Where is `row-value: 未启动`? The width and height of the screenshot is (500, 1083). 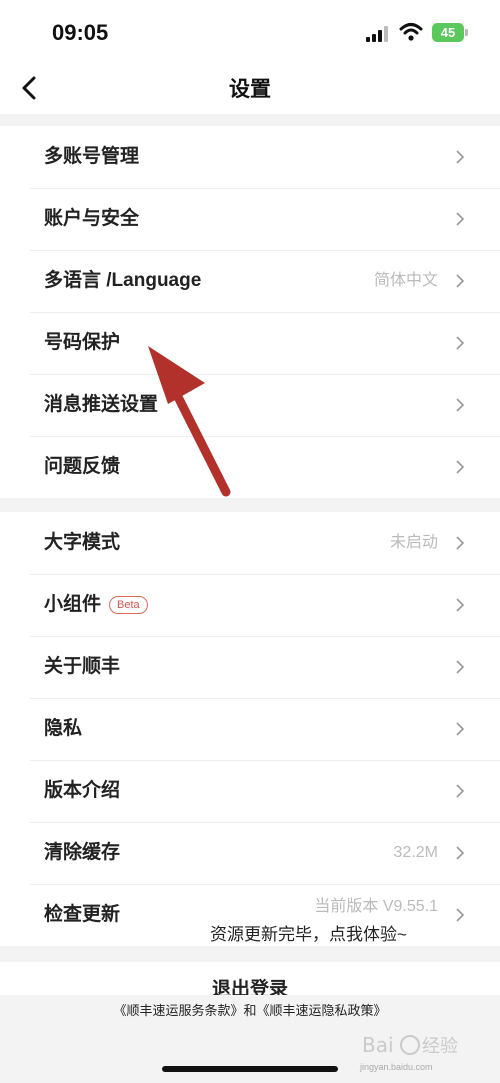
row-value: 未启动 is located at coordinates (413, 542).